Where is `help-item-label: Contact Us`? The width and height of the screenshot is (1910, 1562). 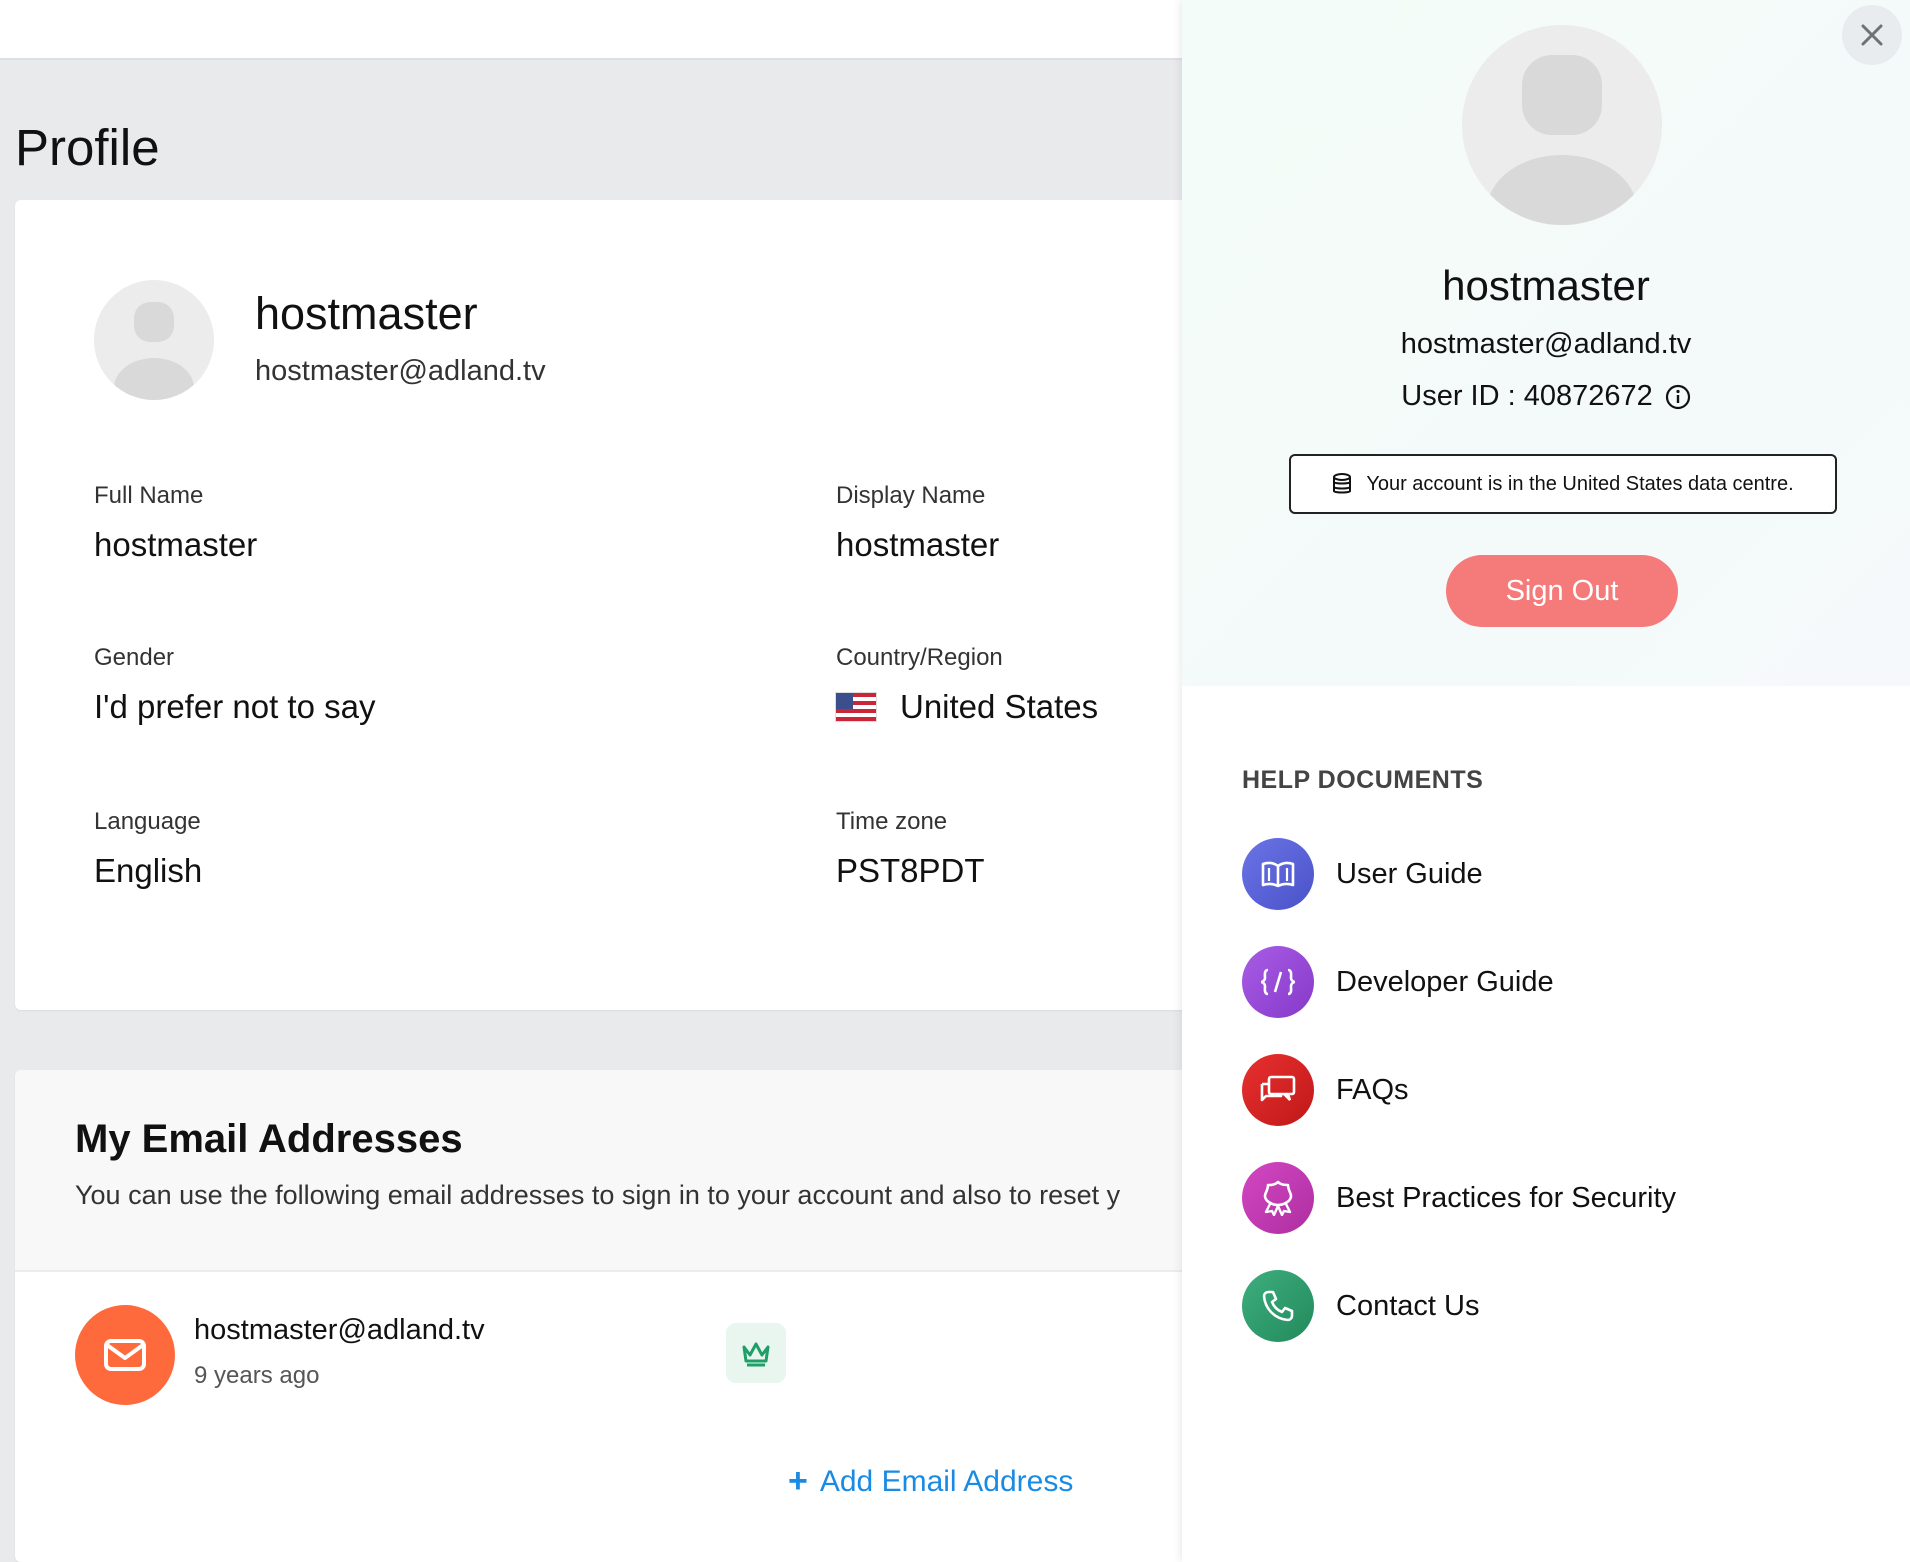
help-item-label: Contact Us is located at coordinates (1408, 1305).